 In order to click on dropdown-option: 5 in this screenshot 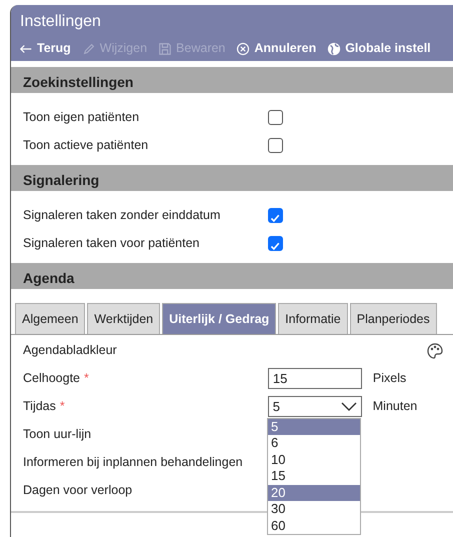, I will do `click(314, 427)`.